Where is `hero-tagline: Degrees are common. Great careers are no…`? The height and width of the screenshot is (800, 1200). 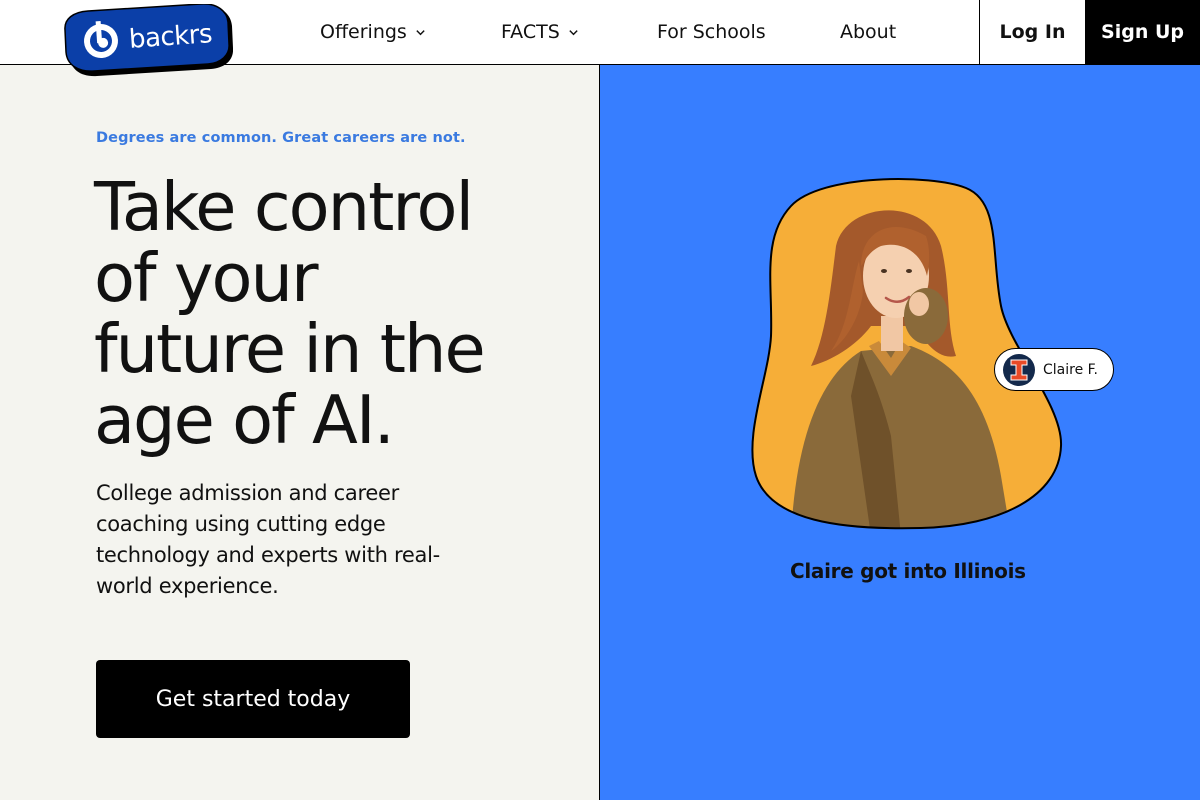 hero-tagline: Degrees are common. Great careers are no… is located at coordinates (281, 138).